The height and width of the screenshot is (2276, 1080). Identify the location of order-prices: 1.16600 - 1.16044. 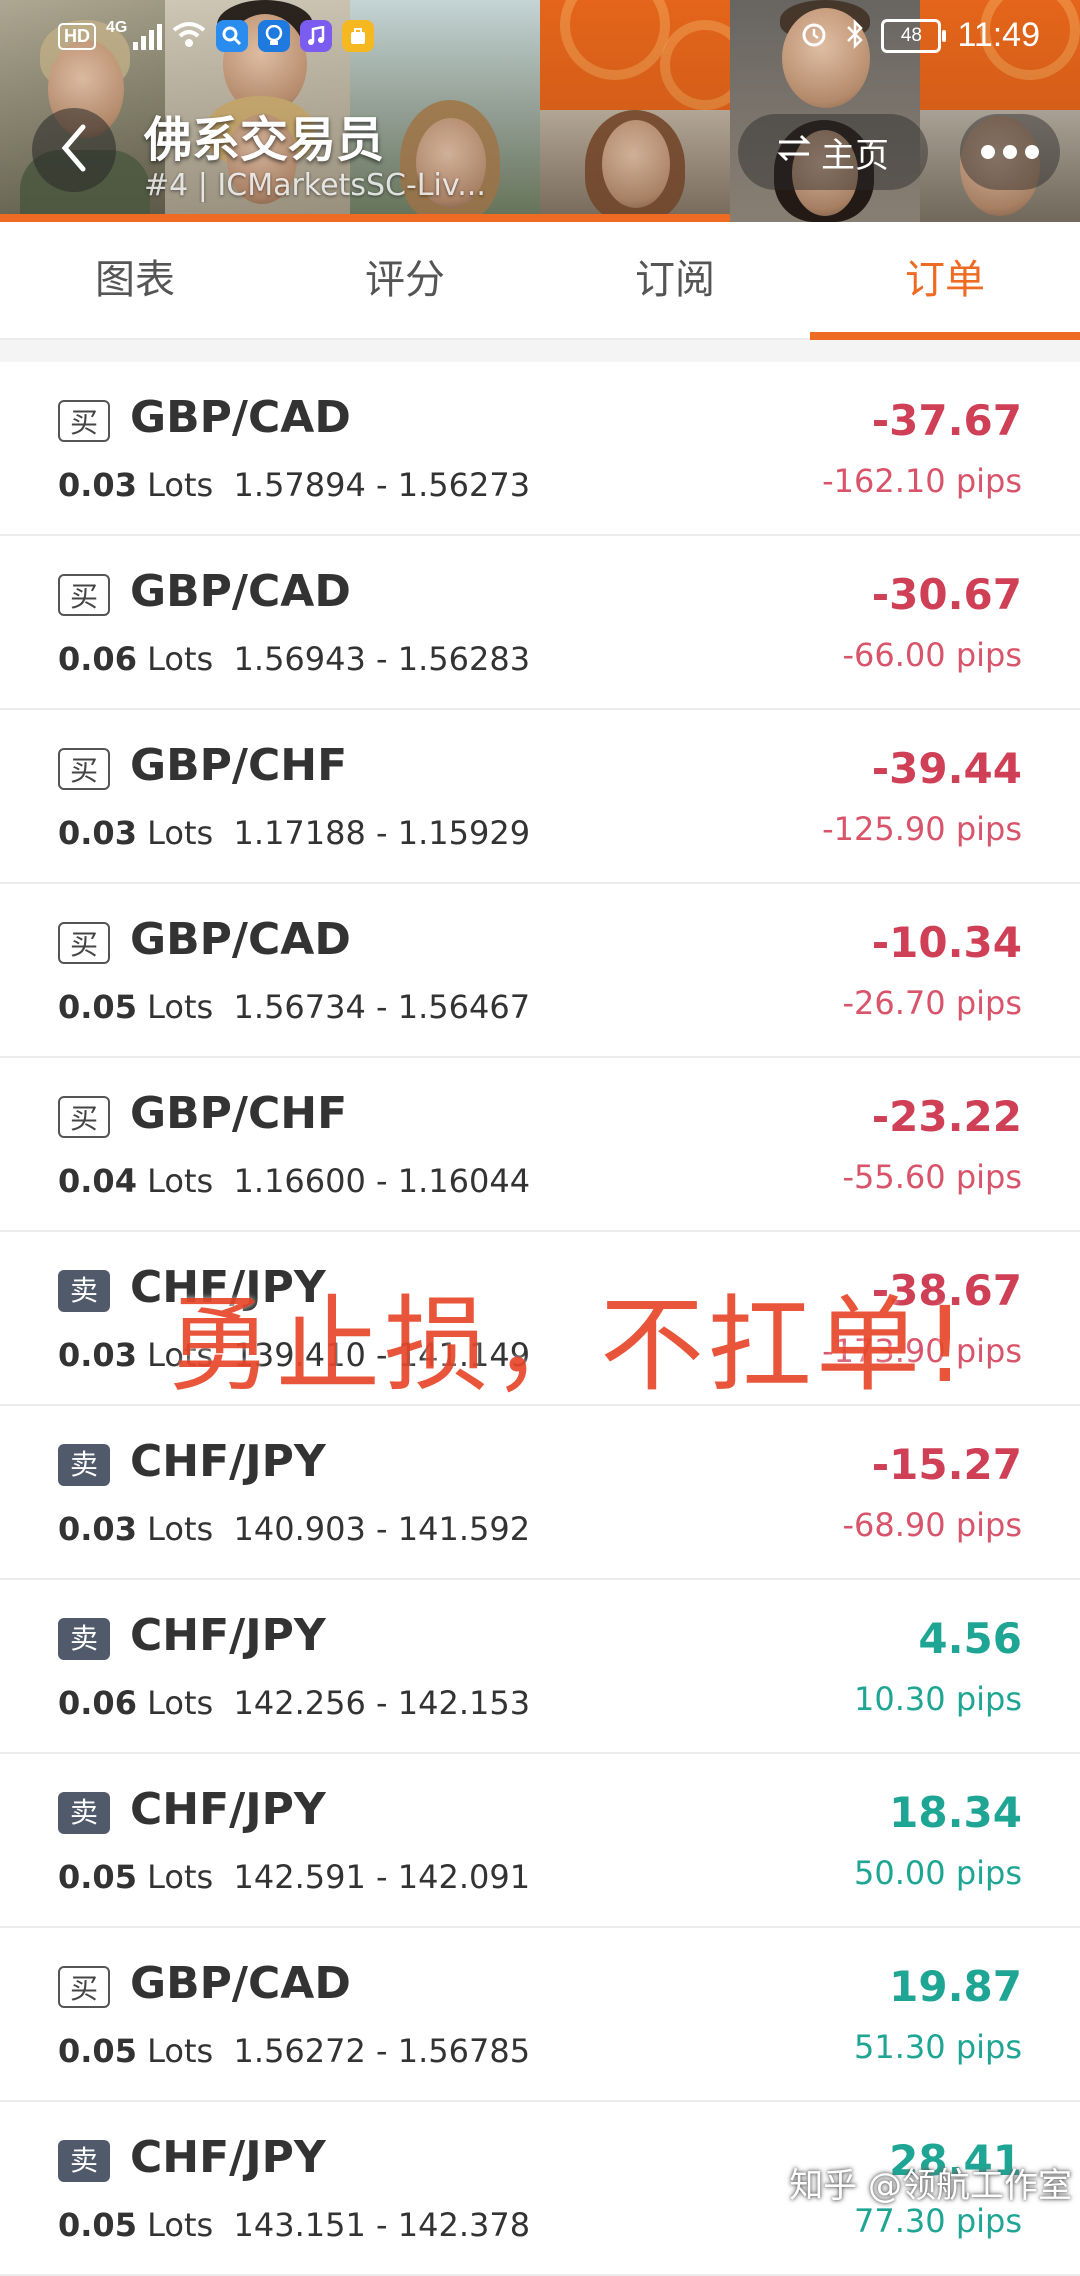
(382, 1181).